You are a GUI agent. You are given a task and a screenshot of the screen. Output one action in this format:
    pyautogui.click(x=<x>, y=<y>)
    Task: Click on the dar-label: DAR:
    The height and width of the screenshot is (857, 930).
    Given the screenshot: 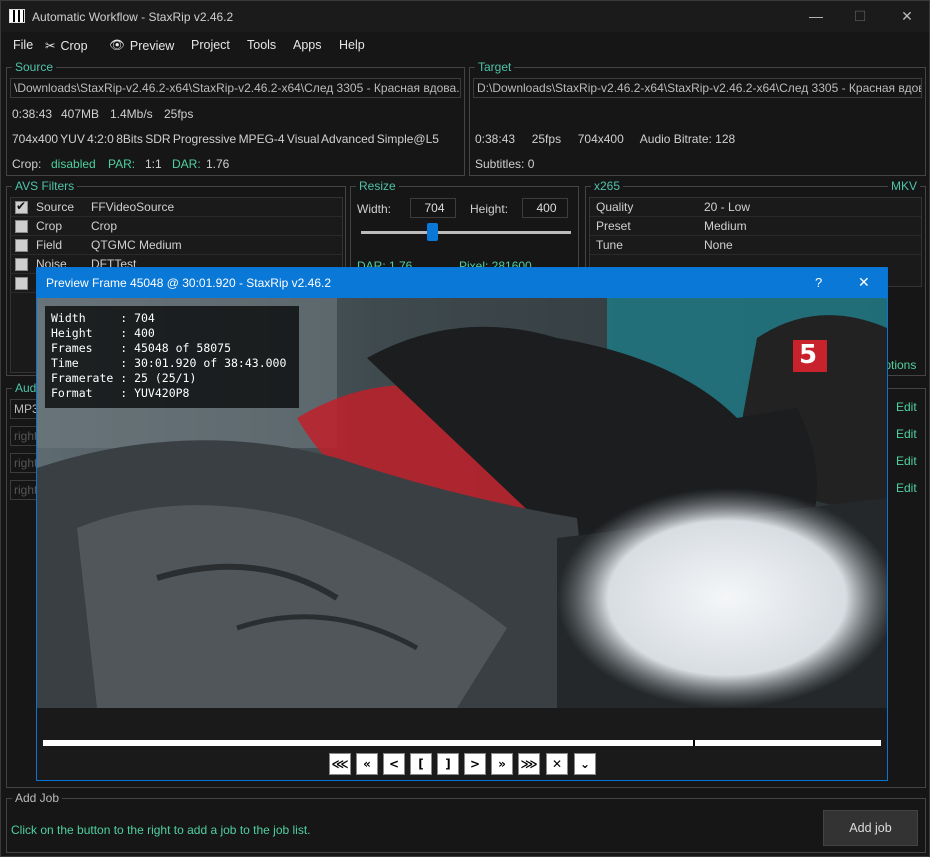 What is the action you would take?
    pyautogui.click(x=186, y=164)
    